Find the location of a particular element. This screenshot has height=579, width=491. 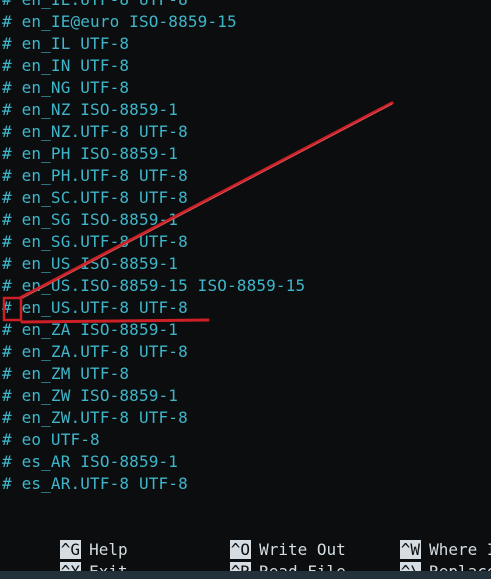

line-en-zm: # en_ZM UTF-8 is located at coordinates (153, 374).